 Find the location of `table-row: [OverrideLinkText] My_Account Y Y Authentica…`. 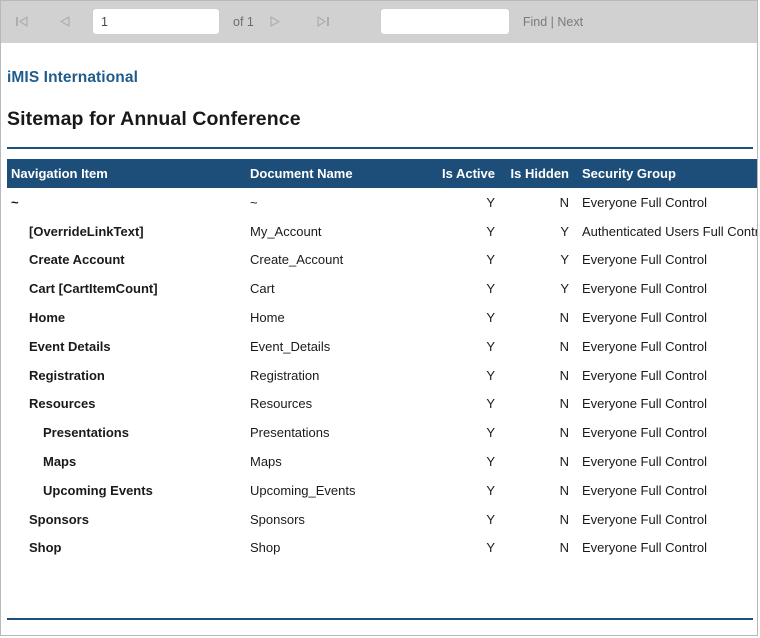

table-row: [OverrideLinkText] My_Account Y Y Authentica… is located at coordinates (382, 231).